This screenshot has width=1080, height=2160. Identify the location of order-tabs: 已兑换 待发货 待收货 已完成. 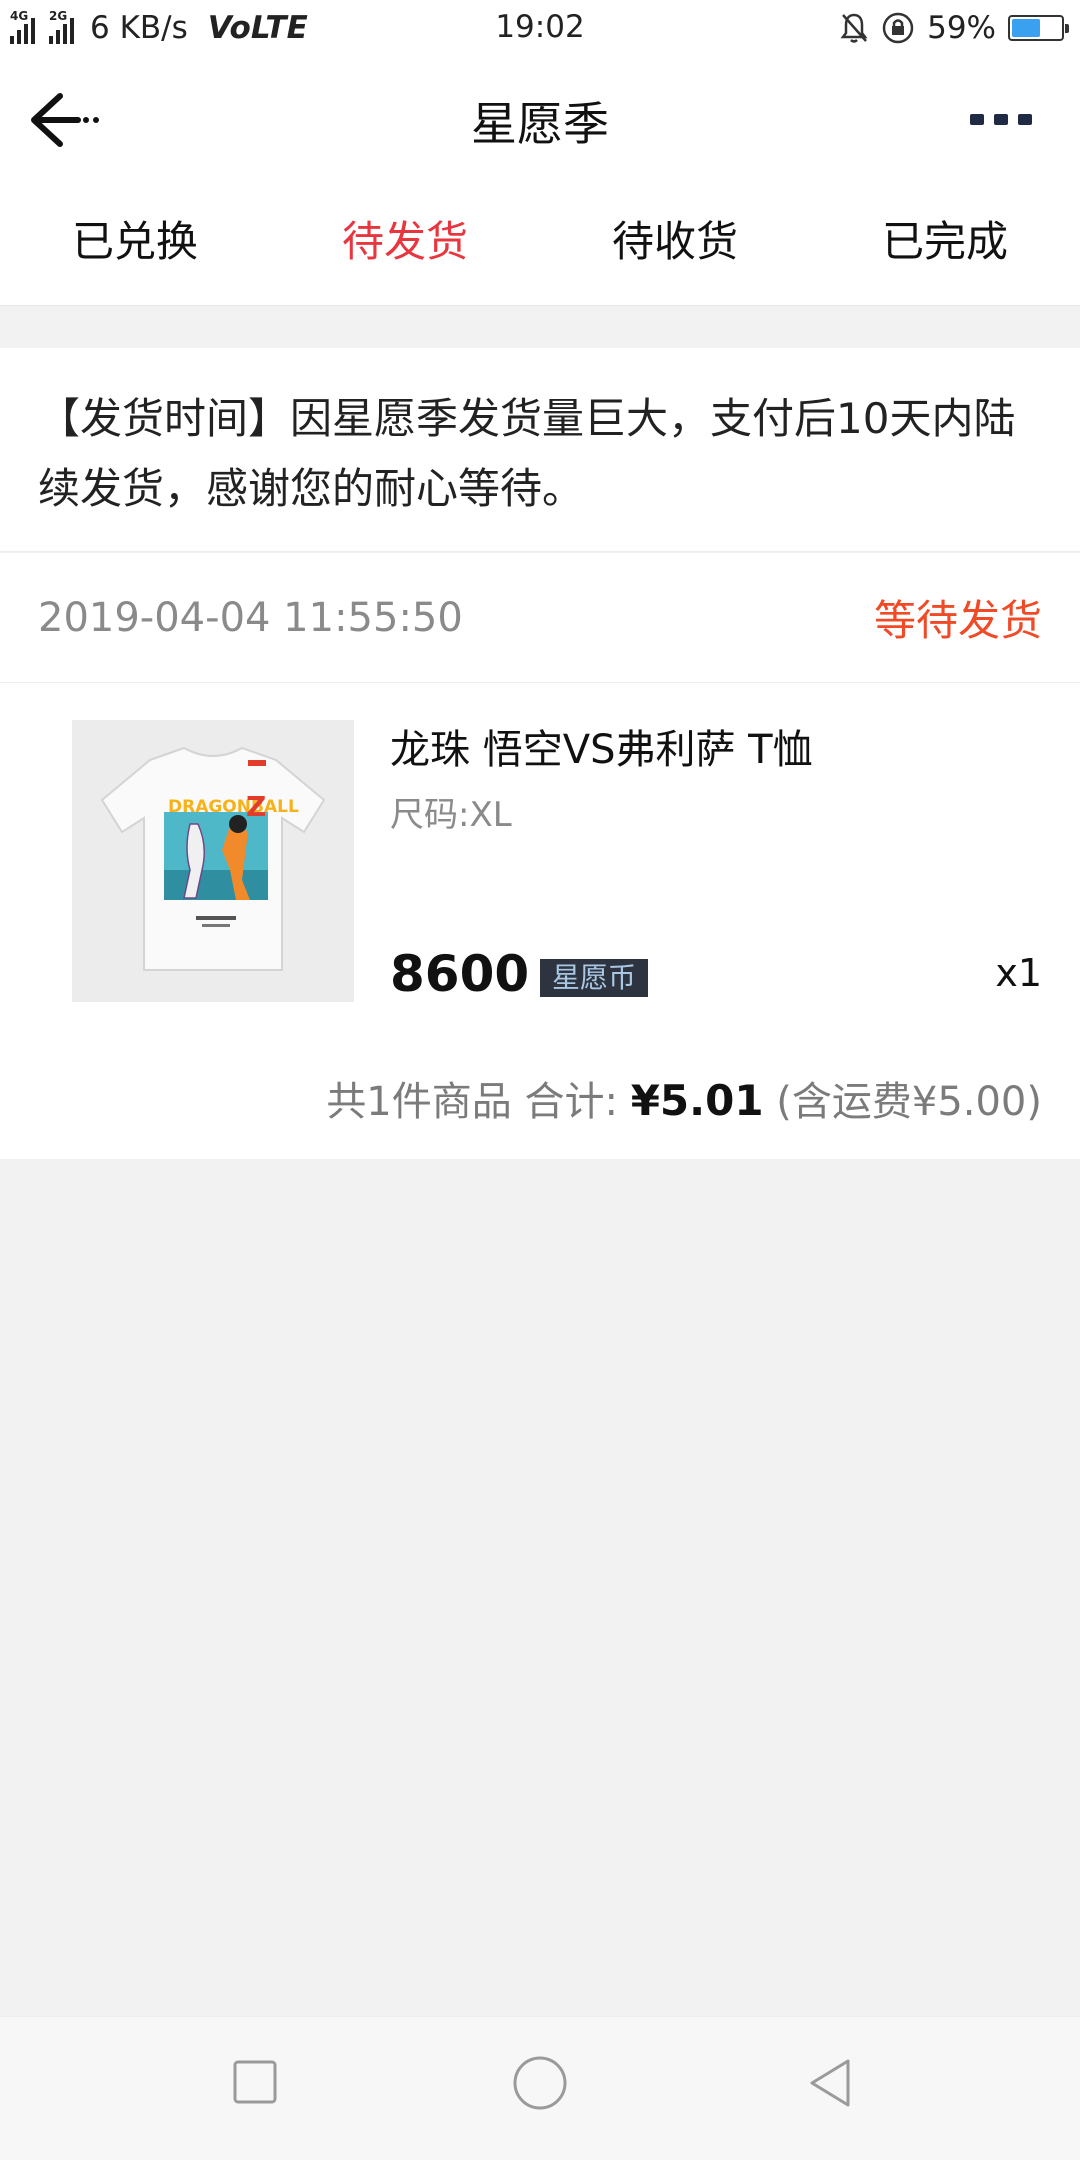
(540, 246).